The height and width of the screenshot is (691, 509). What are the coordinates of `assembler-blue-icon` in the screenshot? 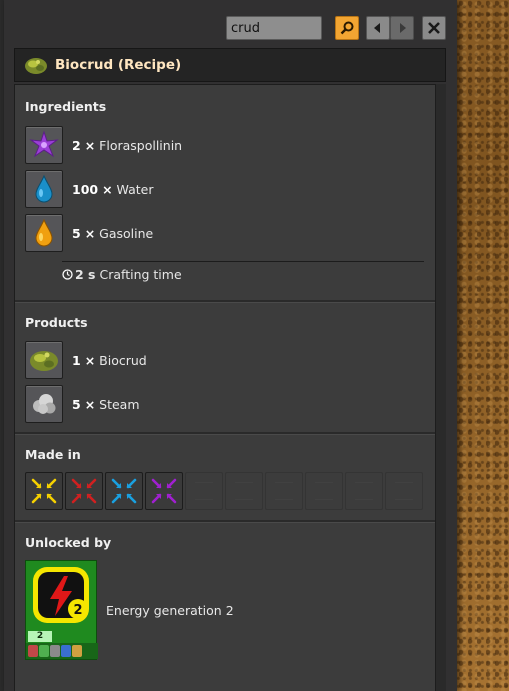 It's located at (124, 491).